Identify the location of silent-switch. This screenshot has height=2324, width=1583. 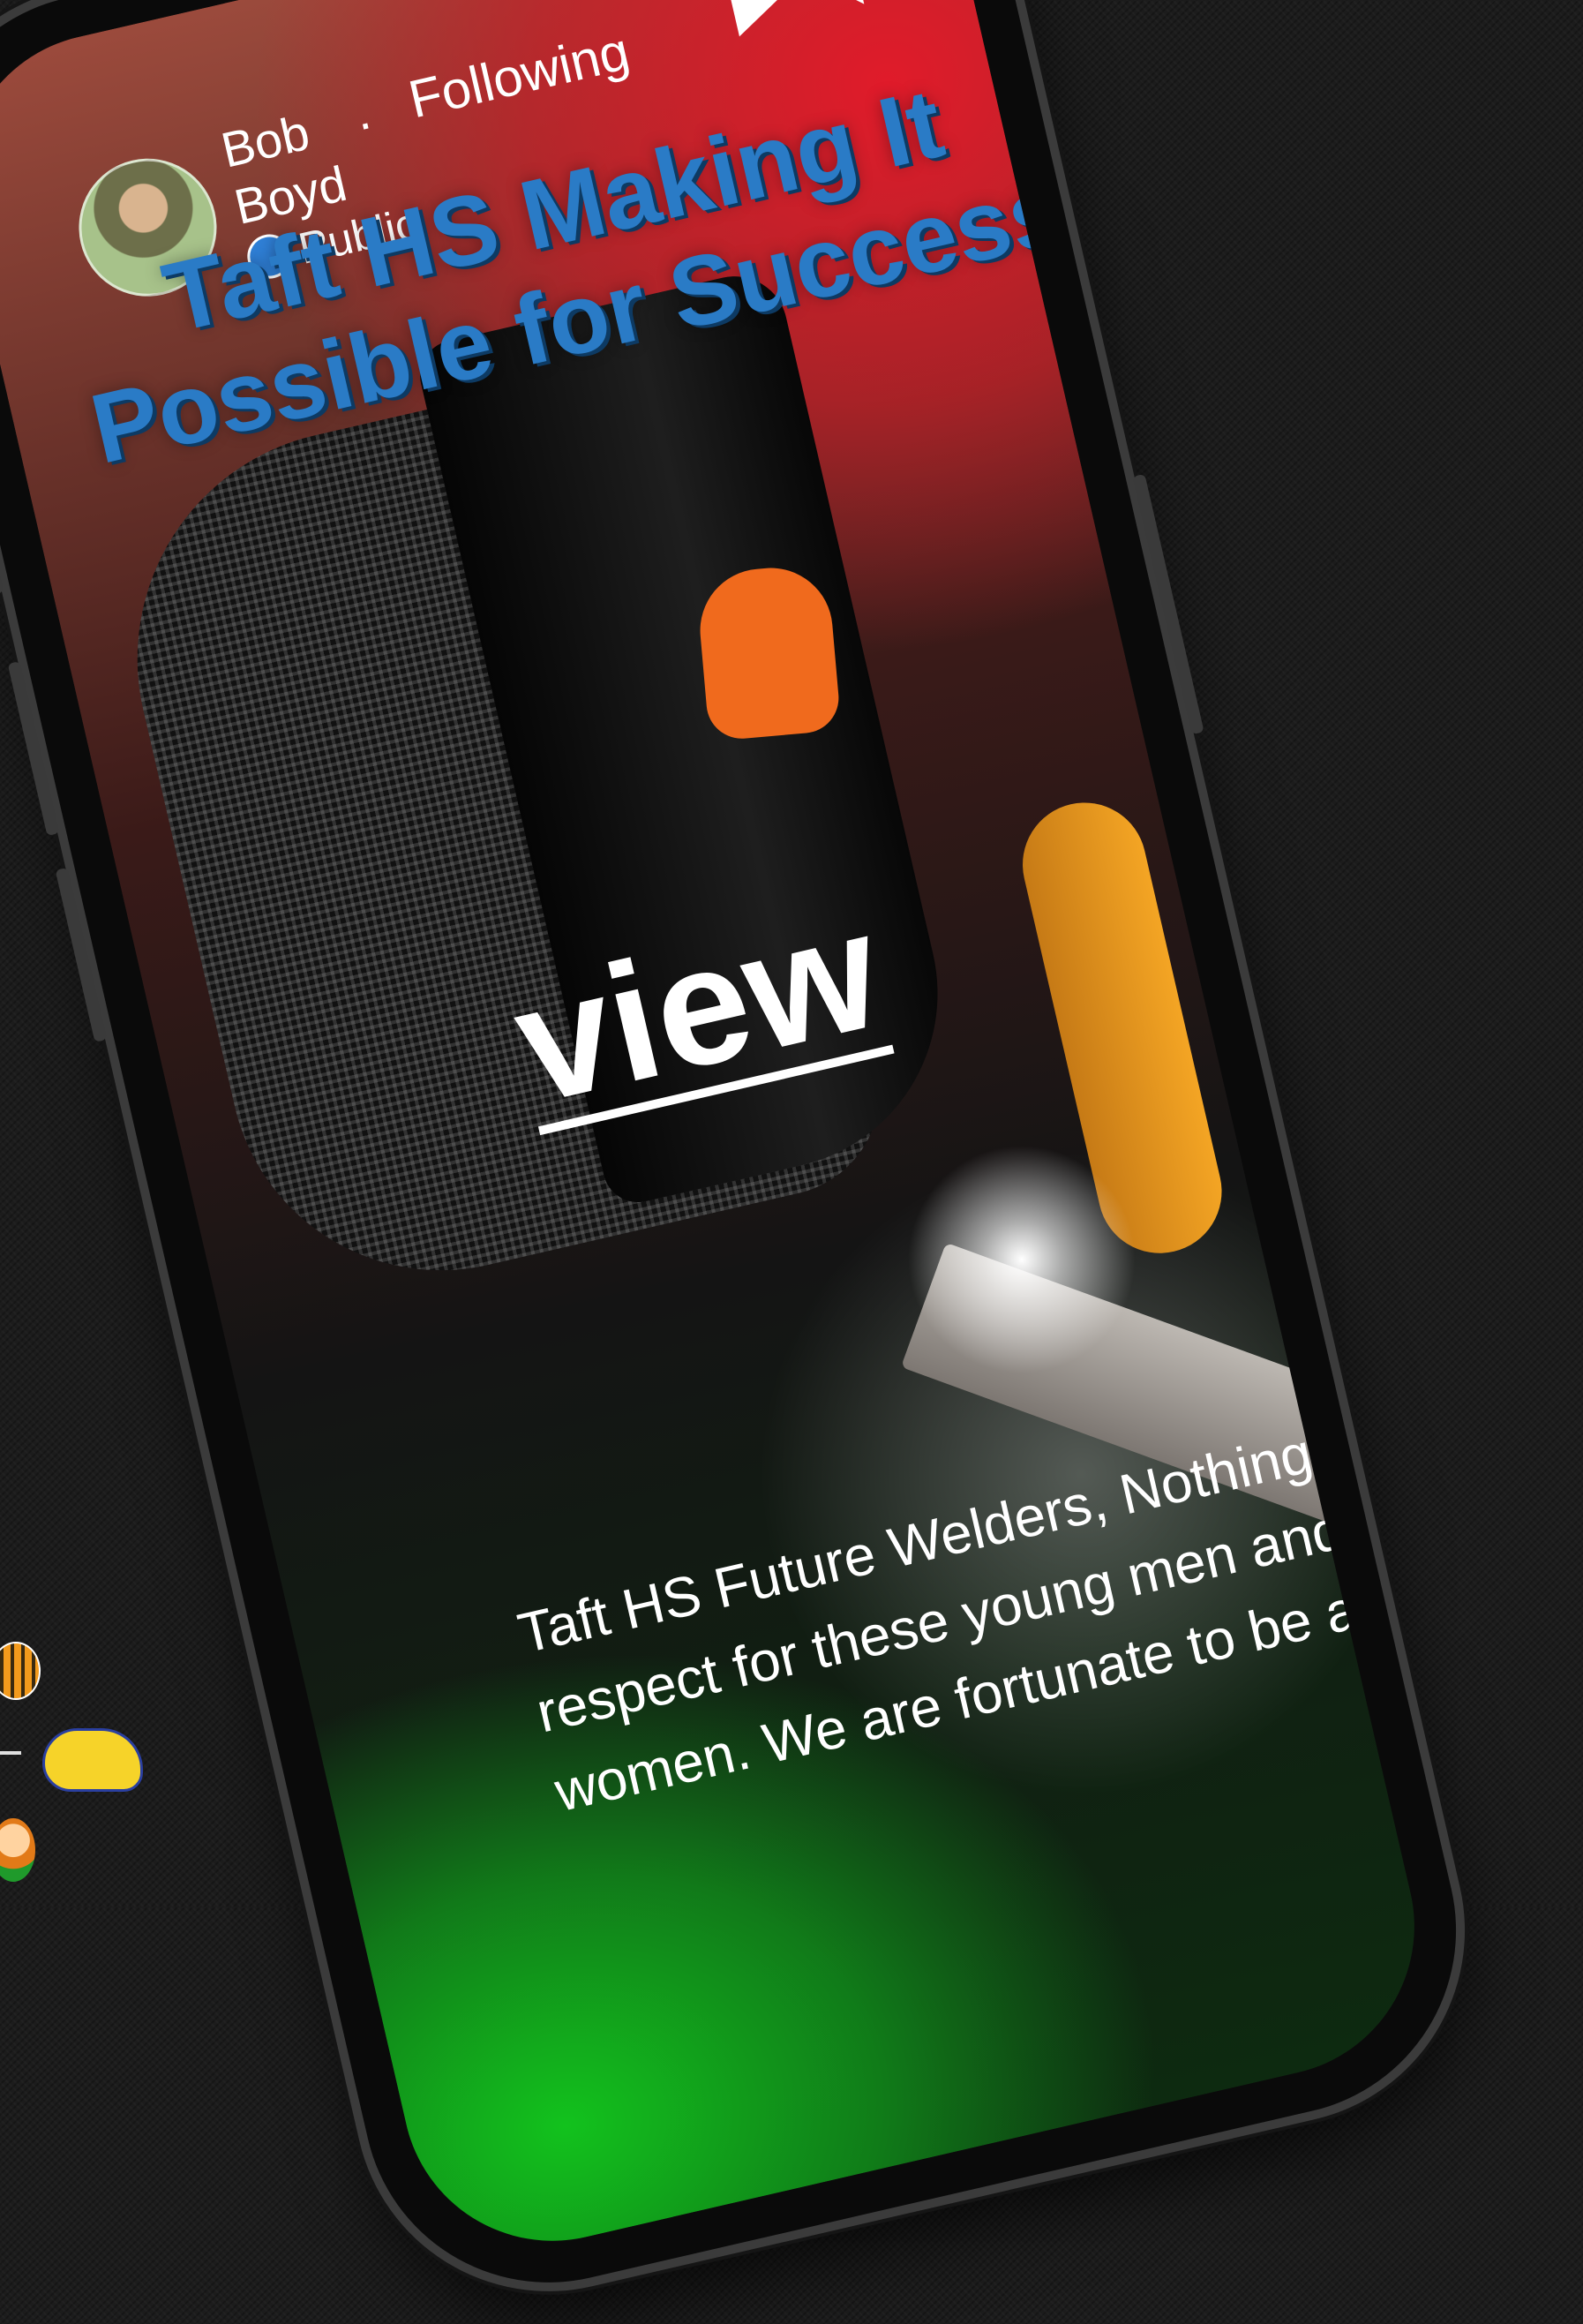
(2, 542).